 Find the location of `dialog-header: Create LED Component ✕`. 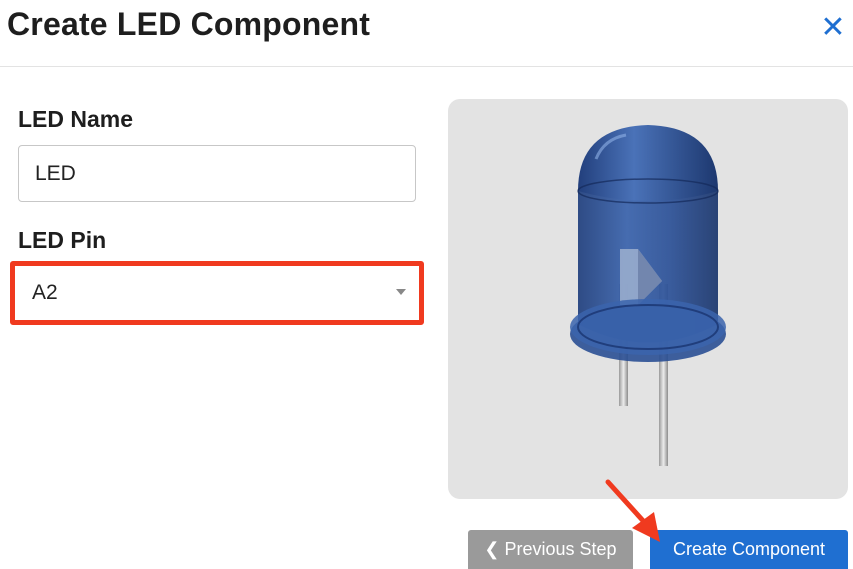

dialog-header: Create LED Component ✕ is located at coordinates (426, 33).